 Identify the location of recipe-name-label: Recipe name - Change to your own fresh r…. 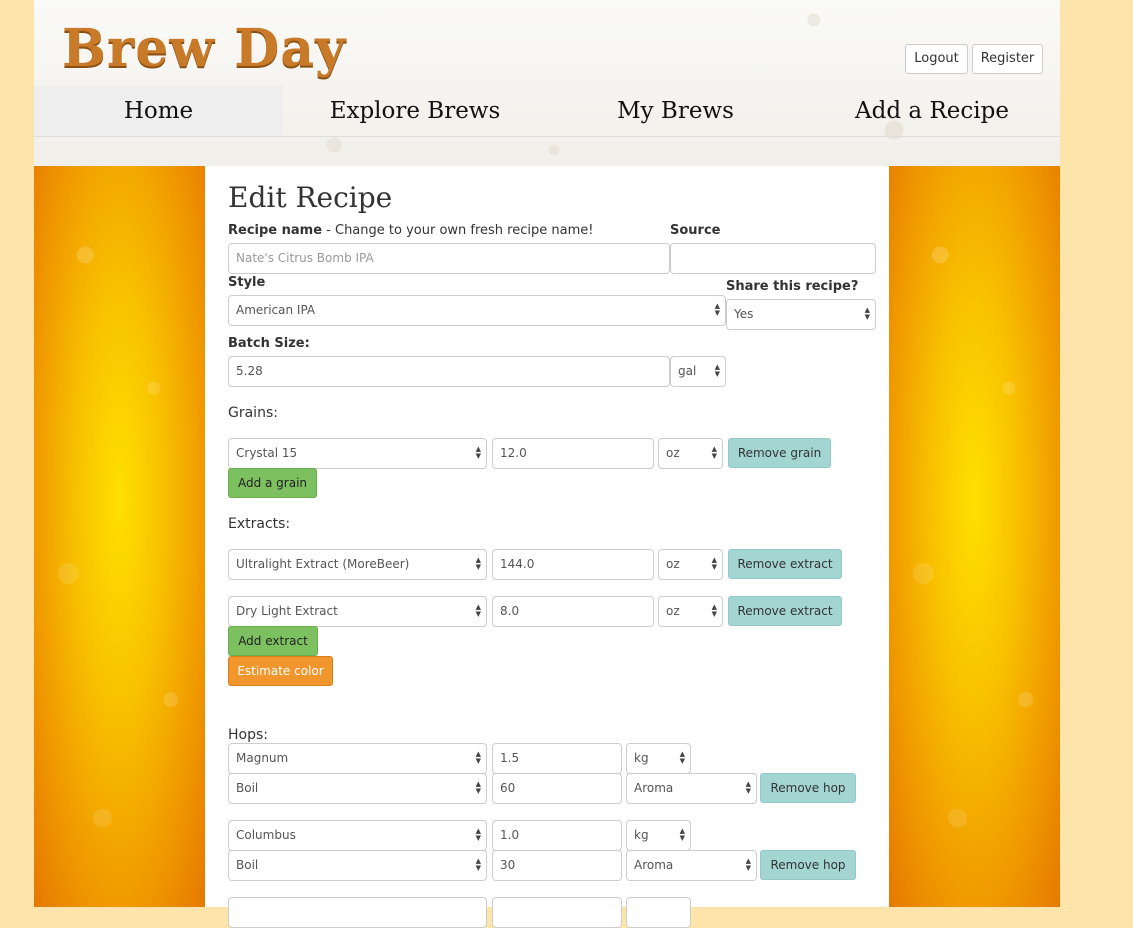
(410, 230).